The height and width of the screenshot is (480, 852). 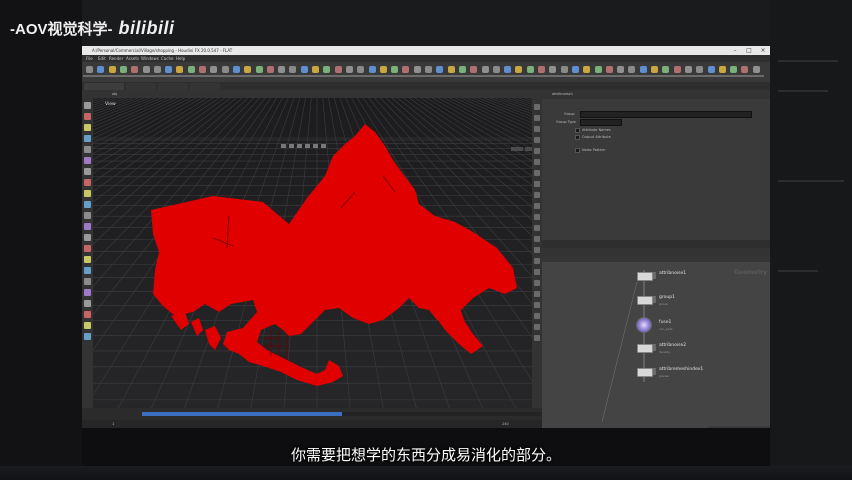 I want to click on tab-animation-editor, so click(x=141, y=86).